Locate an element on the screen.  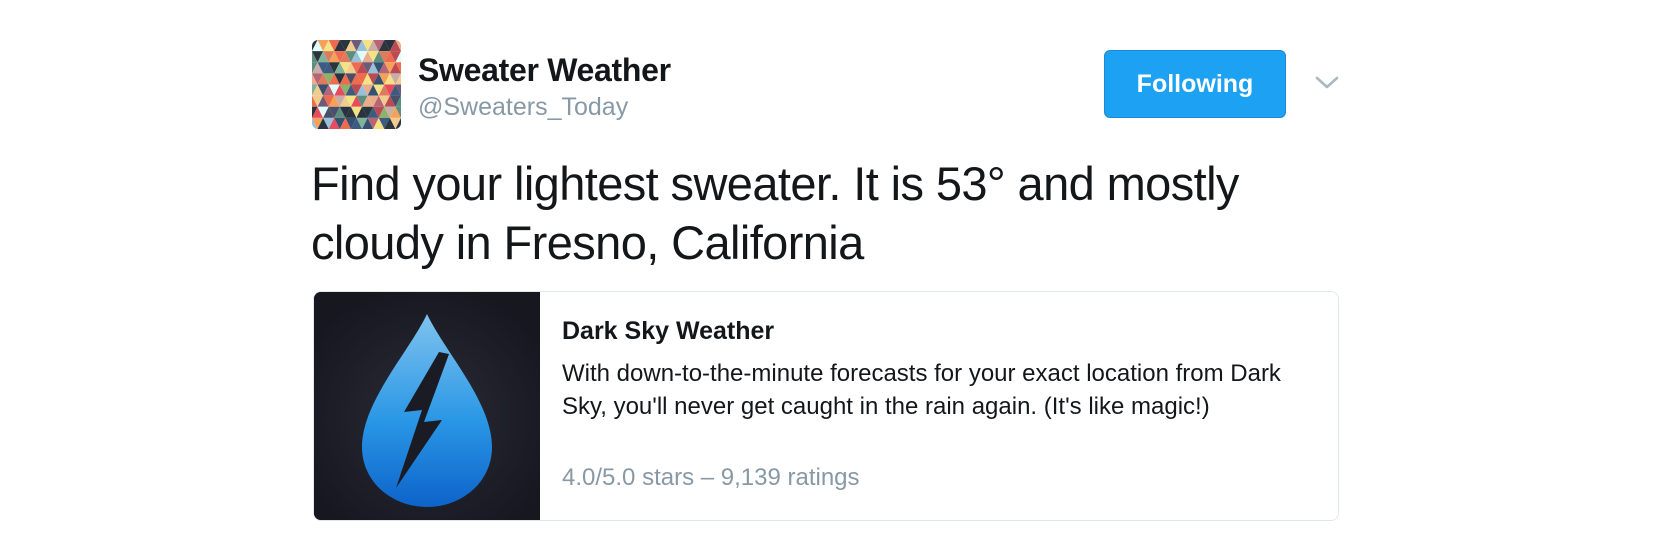
display-name: Sweater Weather is located at coordinates (544, 70).